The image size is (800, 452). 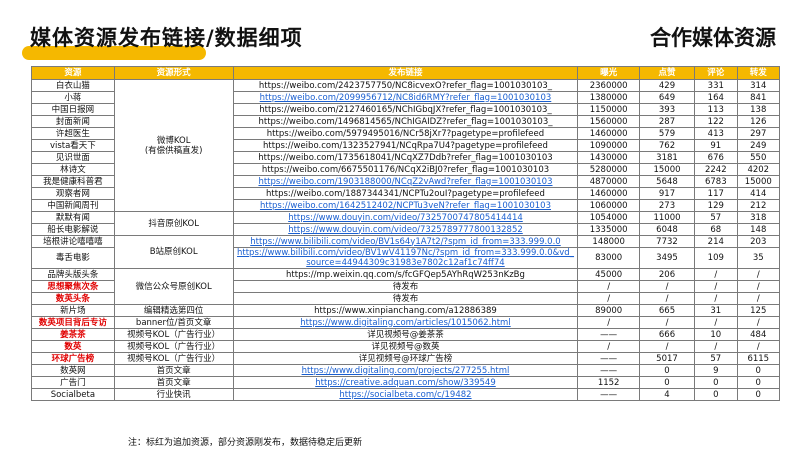 What do you see at coordinates (716, 370) in the screenshot?
I see `metric-comments: 9` at bounding box center [716, 370].